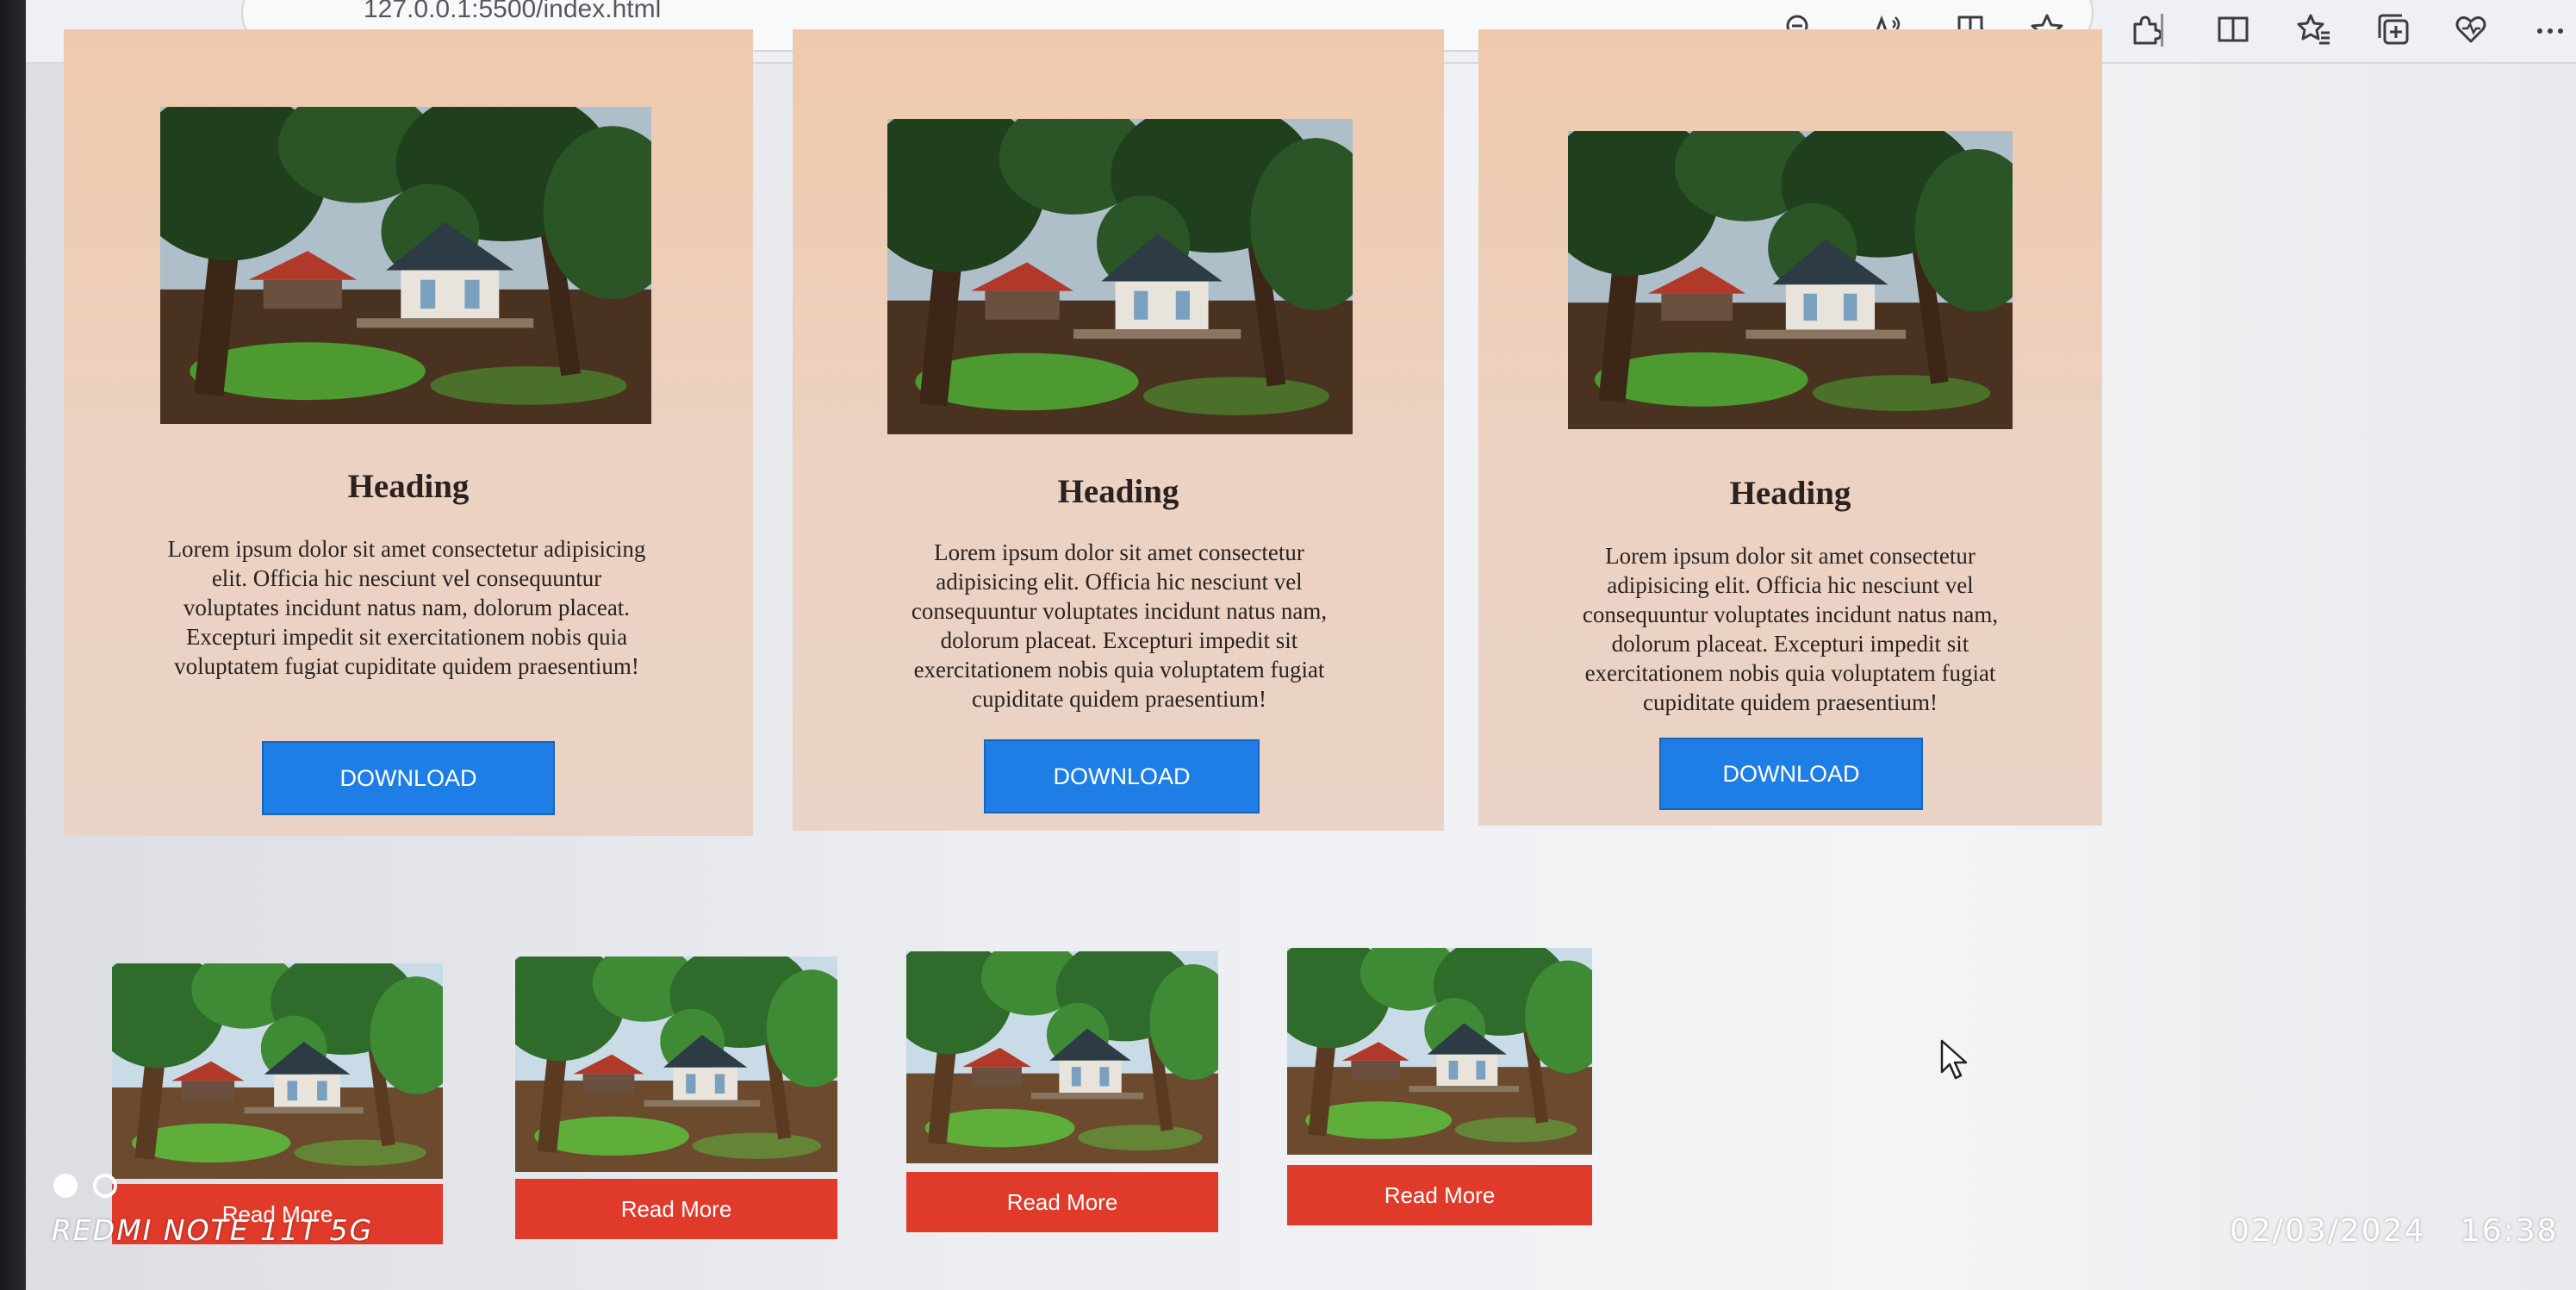 This screenshot has height=1290, width=2576. I want to click on thumbnail-card-4: Read More, so click(1440, 1086).